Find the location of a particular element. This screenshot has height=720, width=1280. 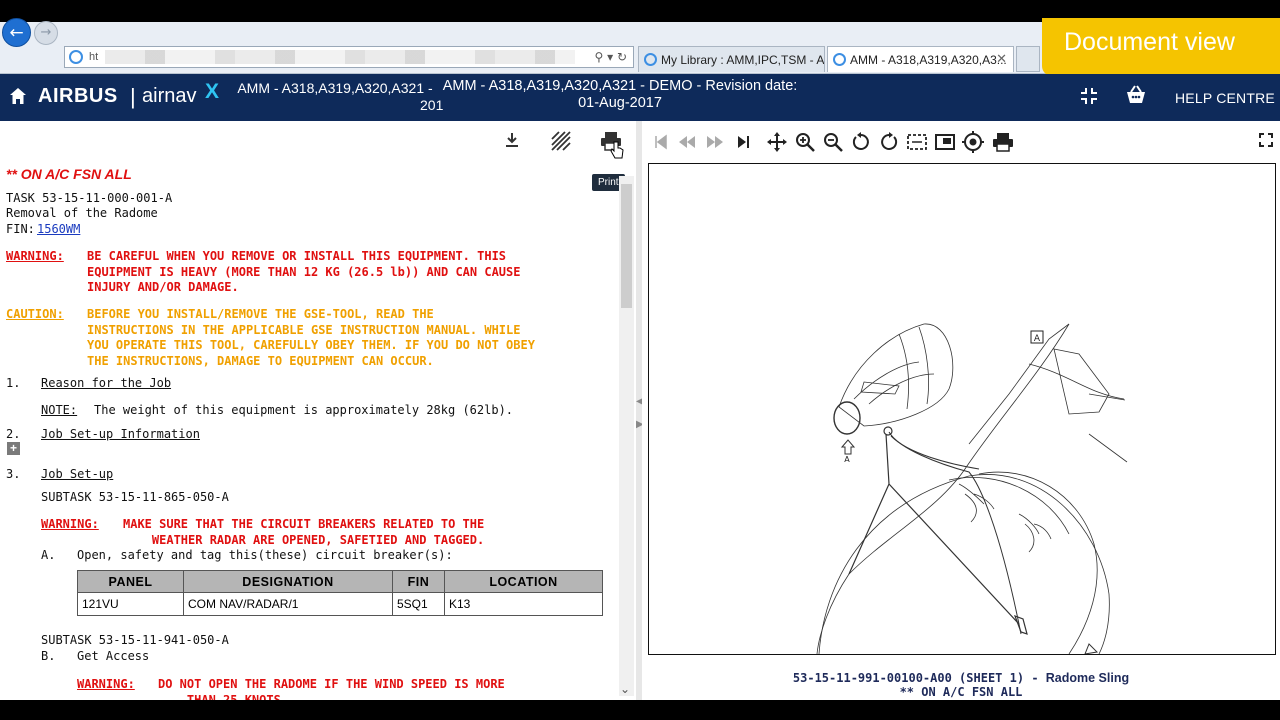

hotspot-target-icon is located at coordinates (973, 142).